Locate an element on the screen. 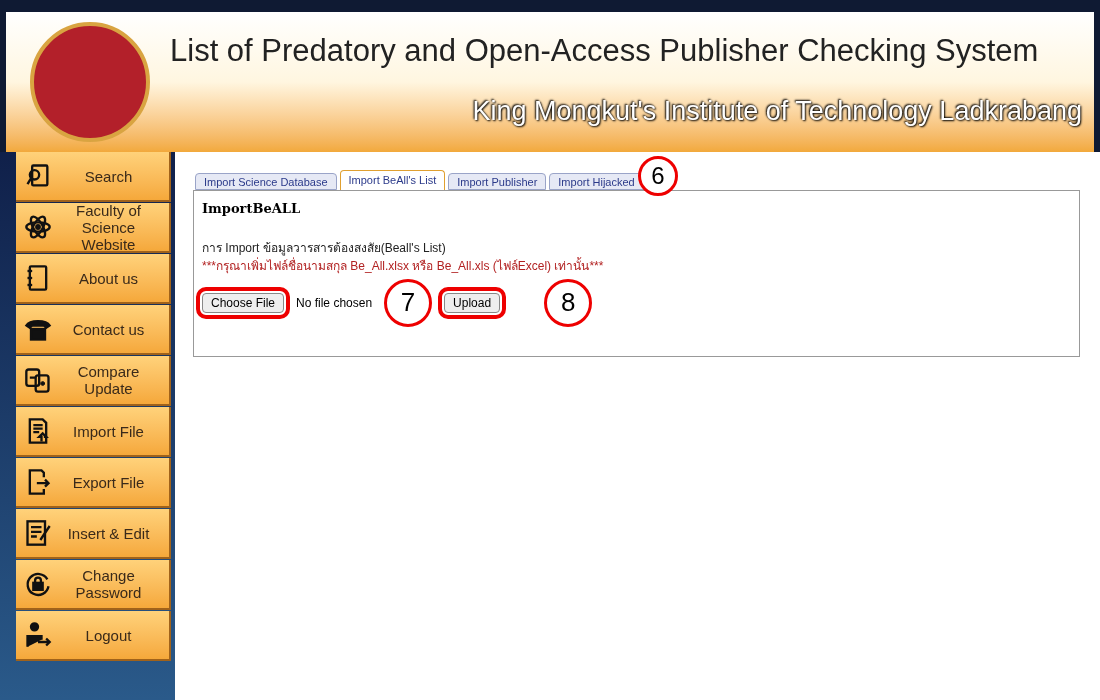 The image size is (1100, 700). sidebar-menu-button: Faculty of Science Website is located at coordinates (93, 228).